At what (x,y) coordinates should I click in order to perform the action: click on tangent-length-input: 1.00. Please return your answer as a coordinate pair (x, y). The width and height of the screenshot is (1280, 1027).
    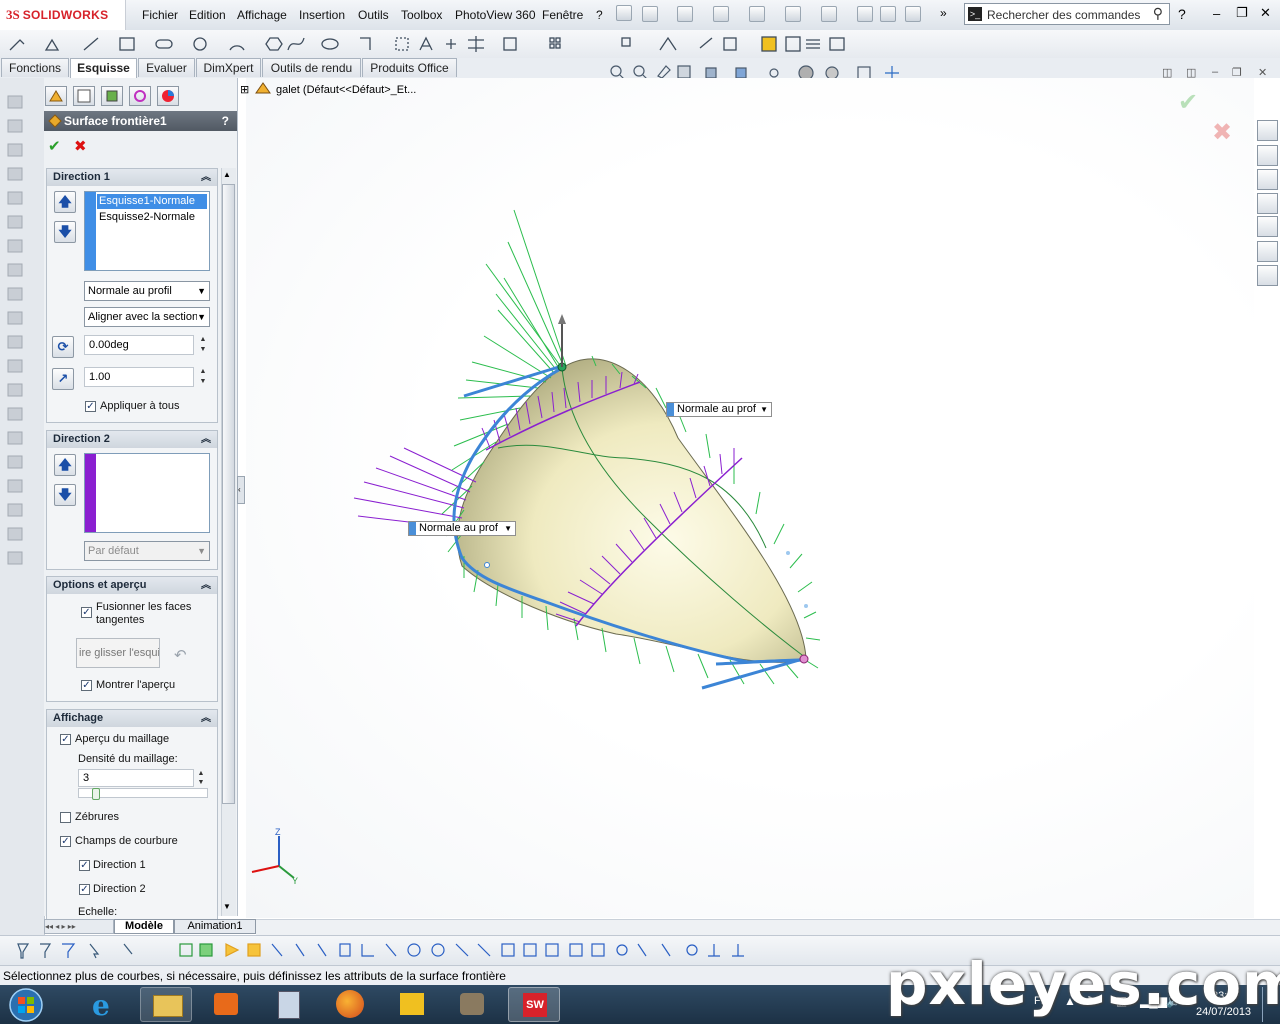
    Looking at the image, I should click on (139, 377).